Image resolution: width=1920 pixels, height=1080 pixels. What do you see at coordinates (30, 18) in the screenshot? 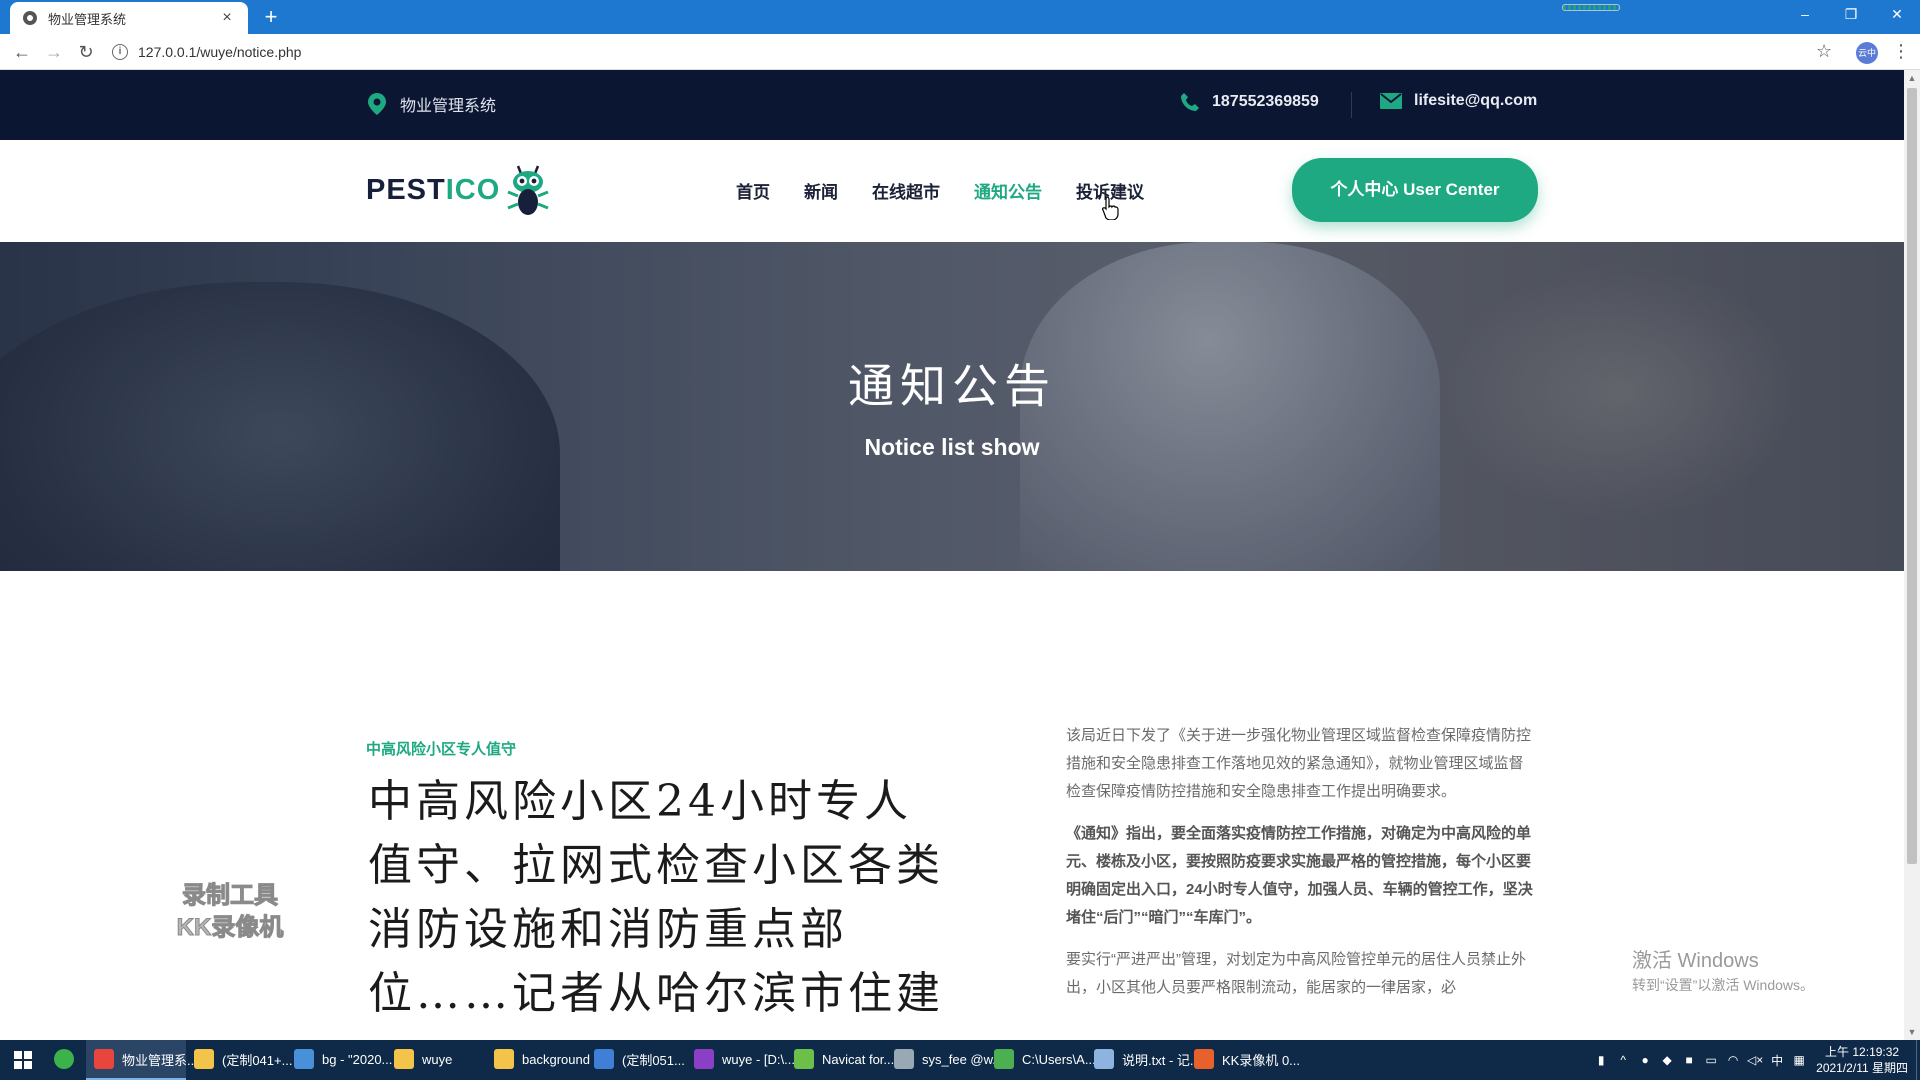
I see `chrome-favicon-icon` at bounding box center [30, 18].